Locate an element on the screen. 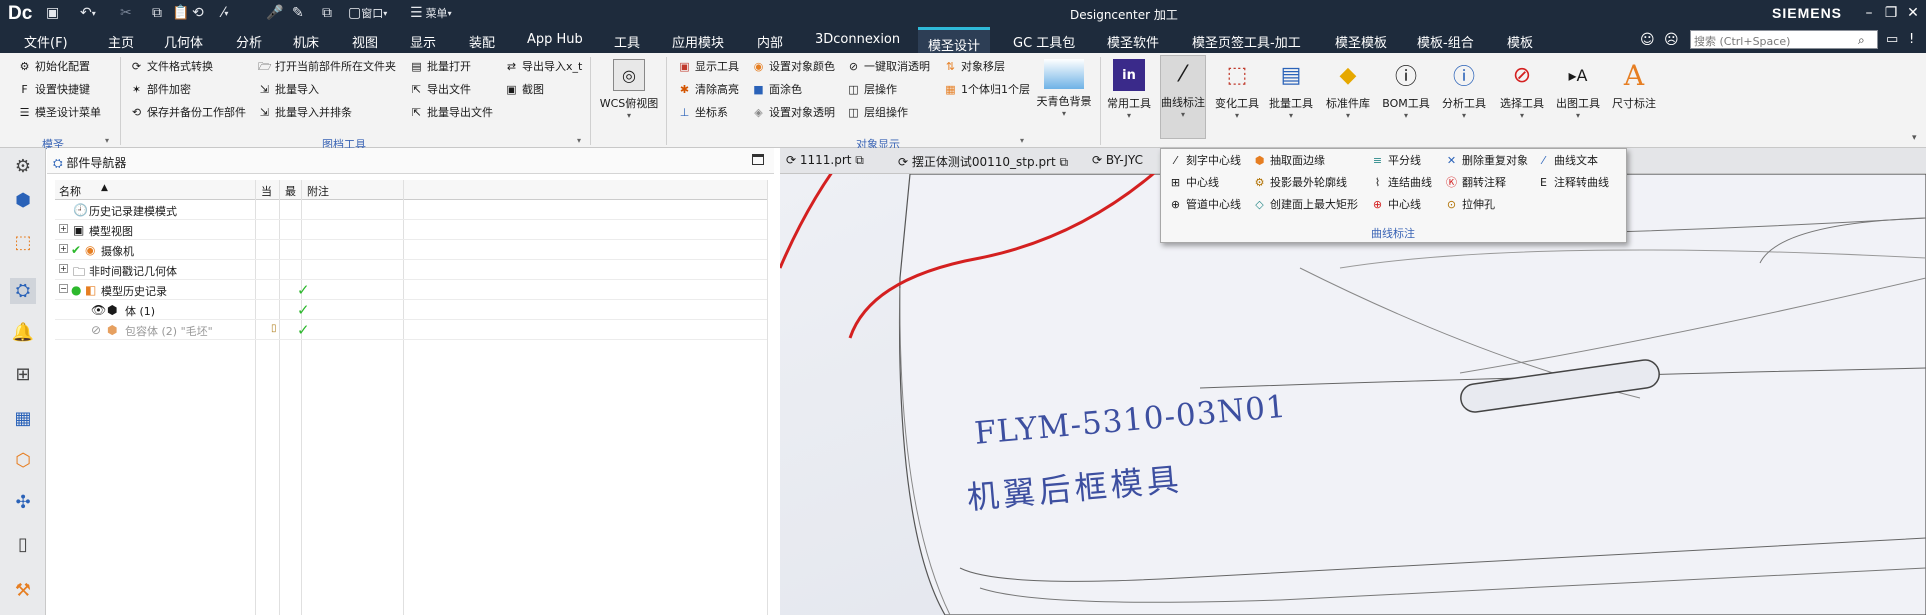 The height and width of the screenshot is (615, 1926). clear-highlight-button: ✱ 清除高亮 is located at coordinates (708, 89).